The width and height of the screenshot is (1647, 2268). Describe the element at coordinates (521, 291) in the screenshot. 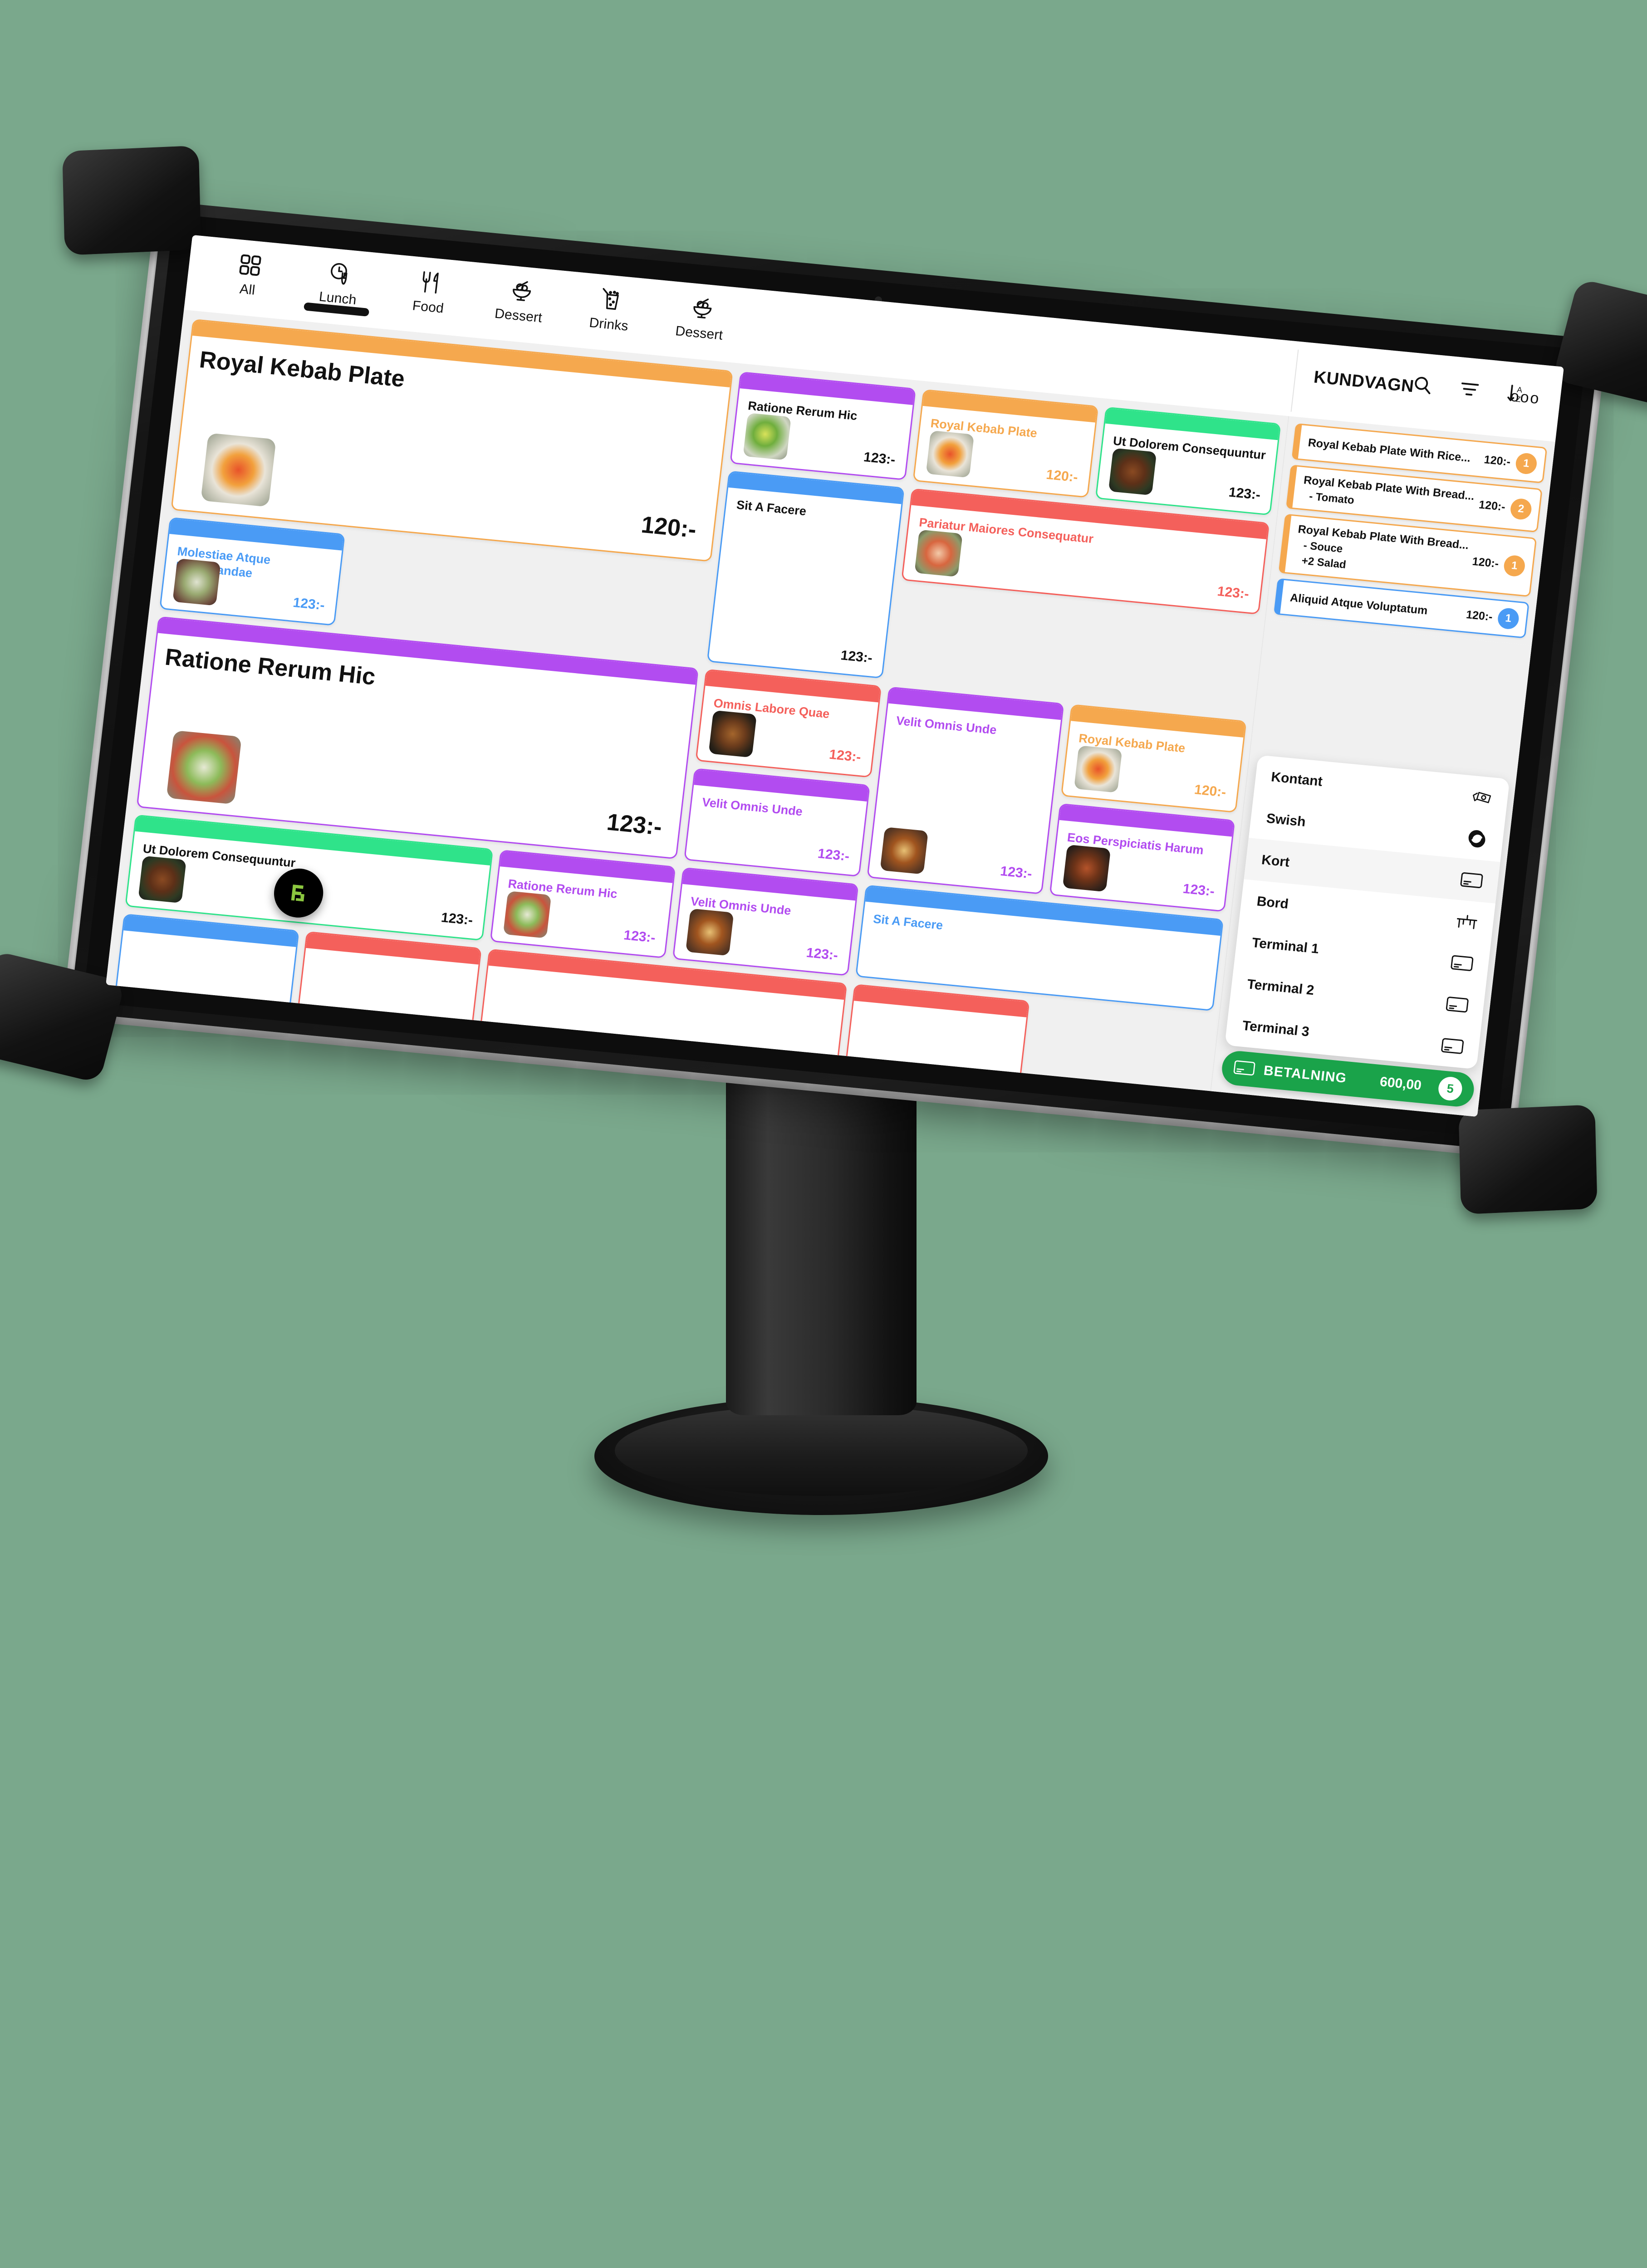

I see `ice-cream-icon` at that location.